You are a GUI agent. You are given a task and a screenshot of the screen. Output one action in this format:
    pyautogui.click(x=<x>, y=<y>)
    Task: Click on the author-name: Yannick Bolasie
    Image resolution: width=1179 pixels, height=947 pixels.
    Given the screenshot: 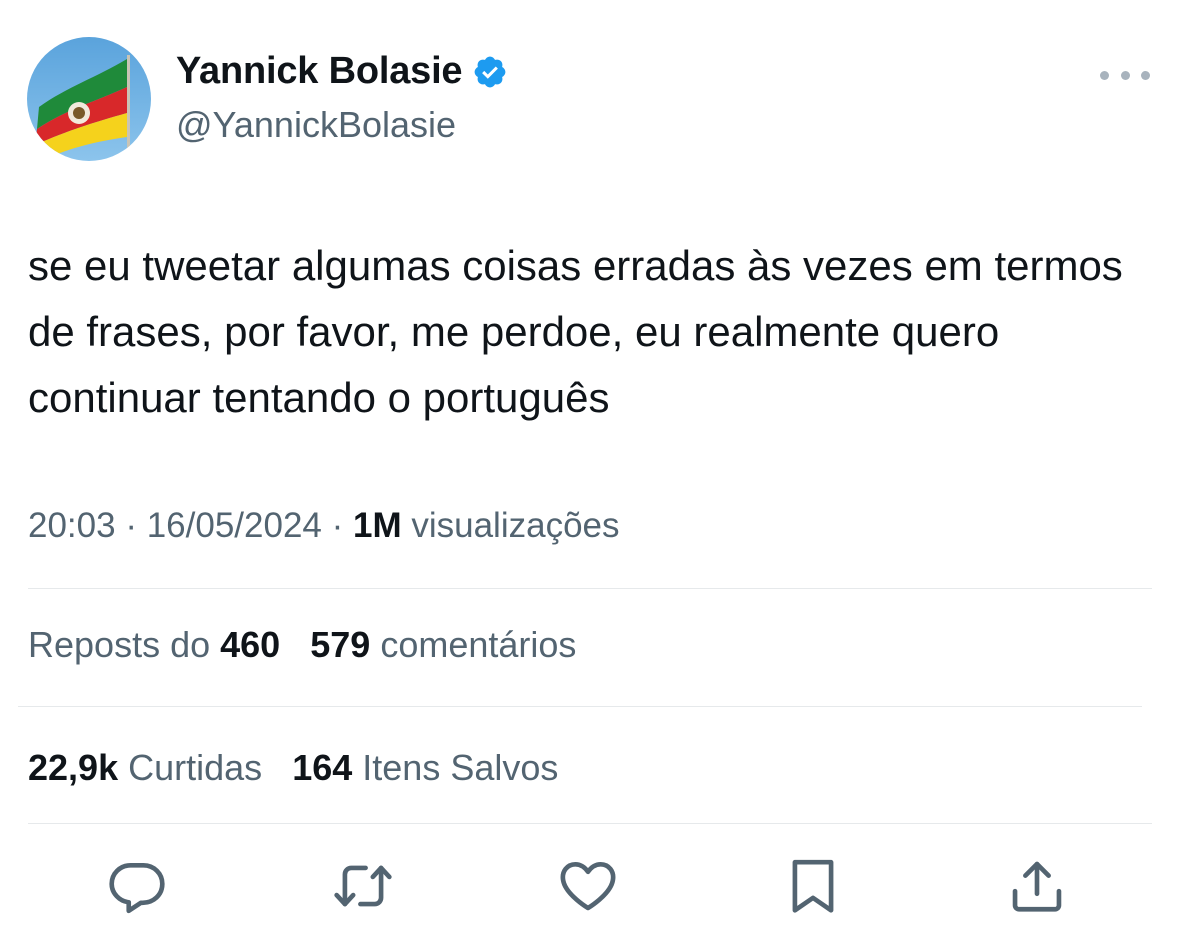 What is the action you would take?
    pyautogui.click(x=319, y=71)
    